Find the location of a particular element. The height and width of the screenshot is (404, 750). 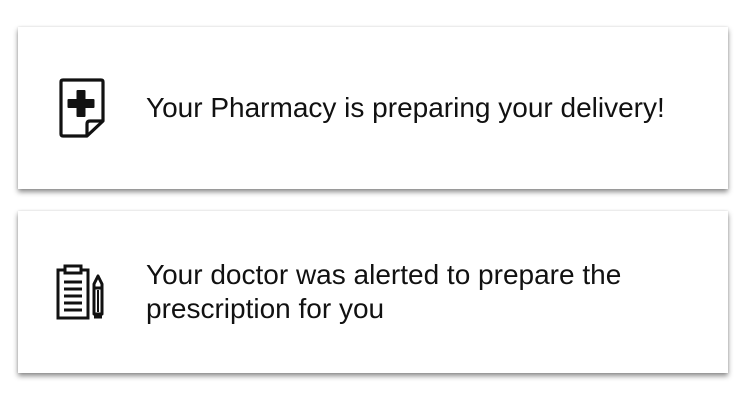

prescription-document-icon is located at coordinates (82, 108).